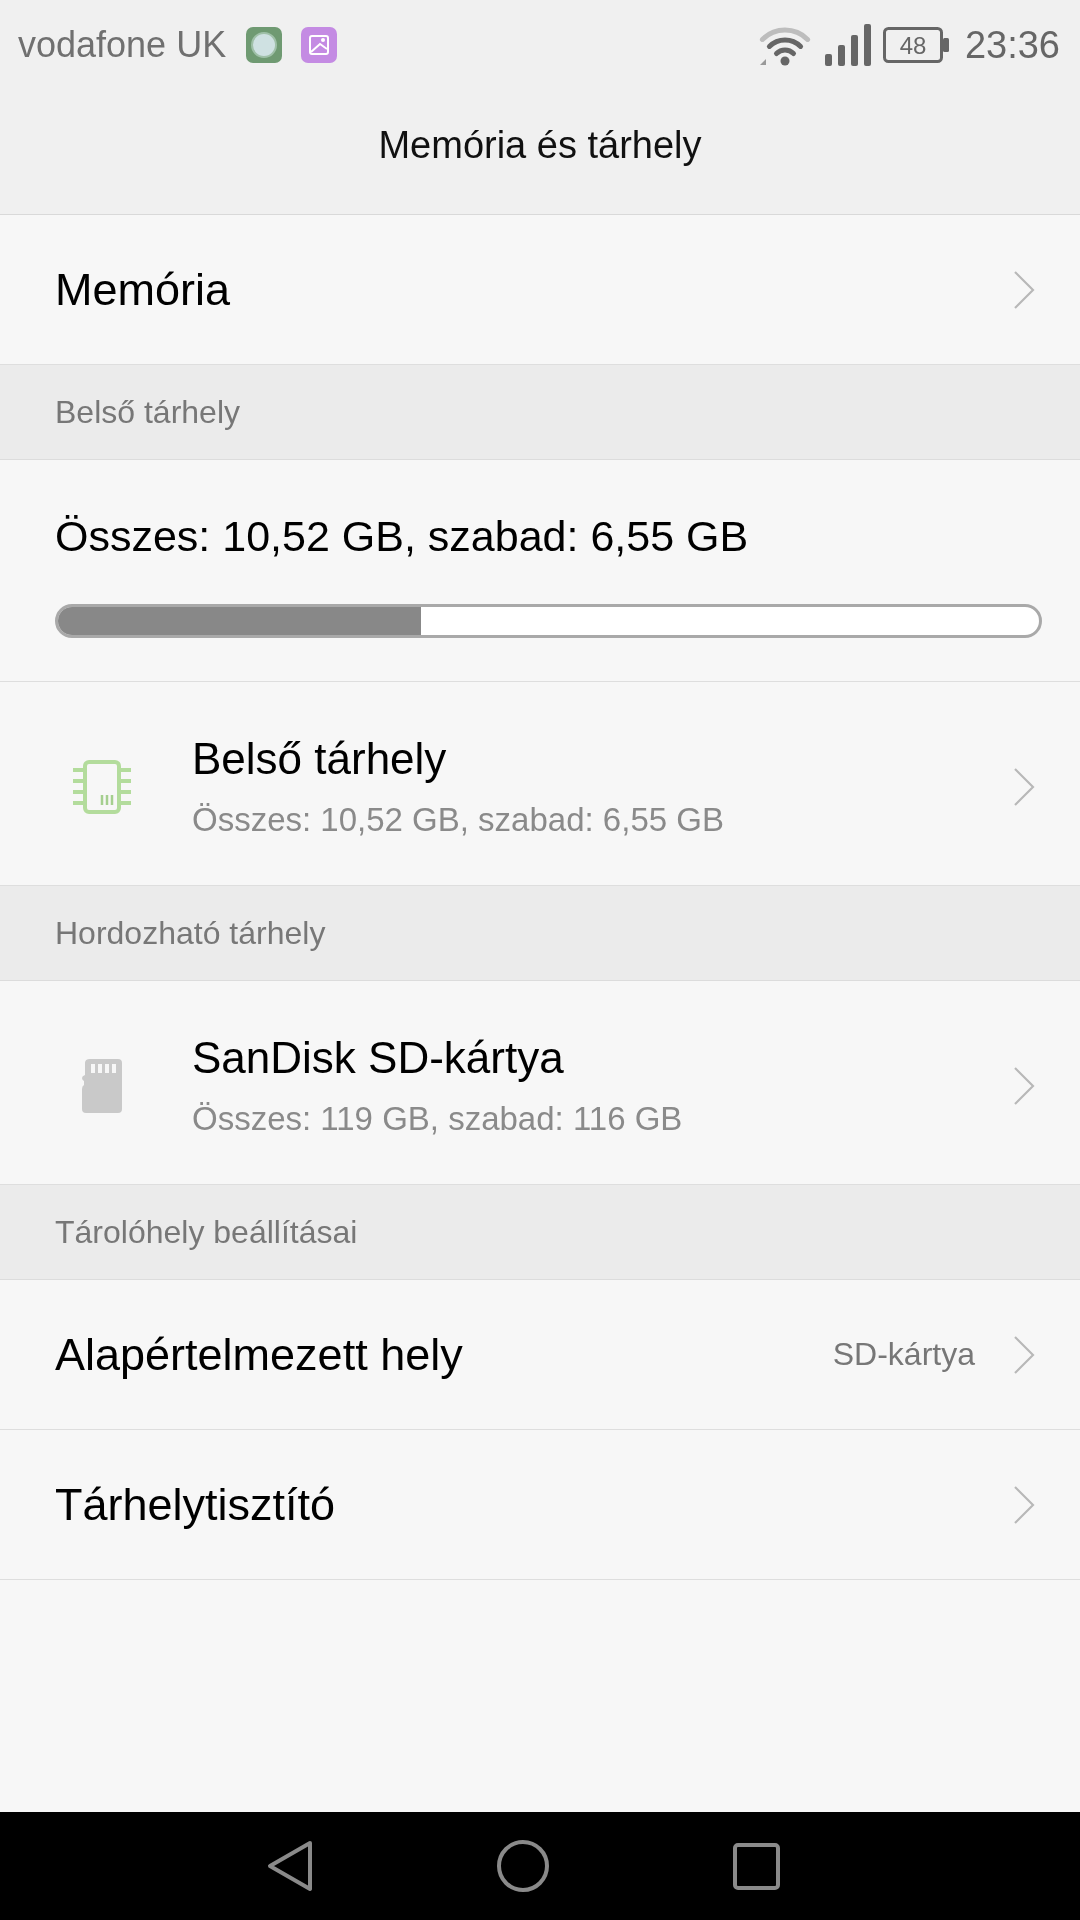 The width and height of the screenshot is (1080, 1920). I want to click on storage-name: Belső tárhely, so click(319, 759).